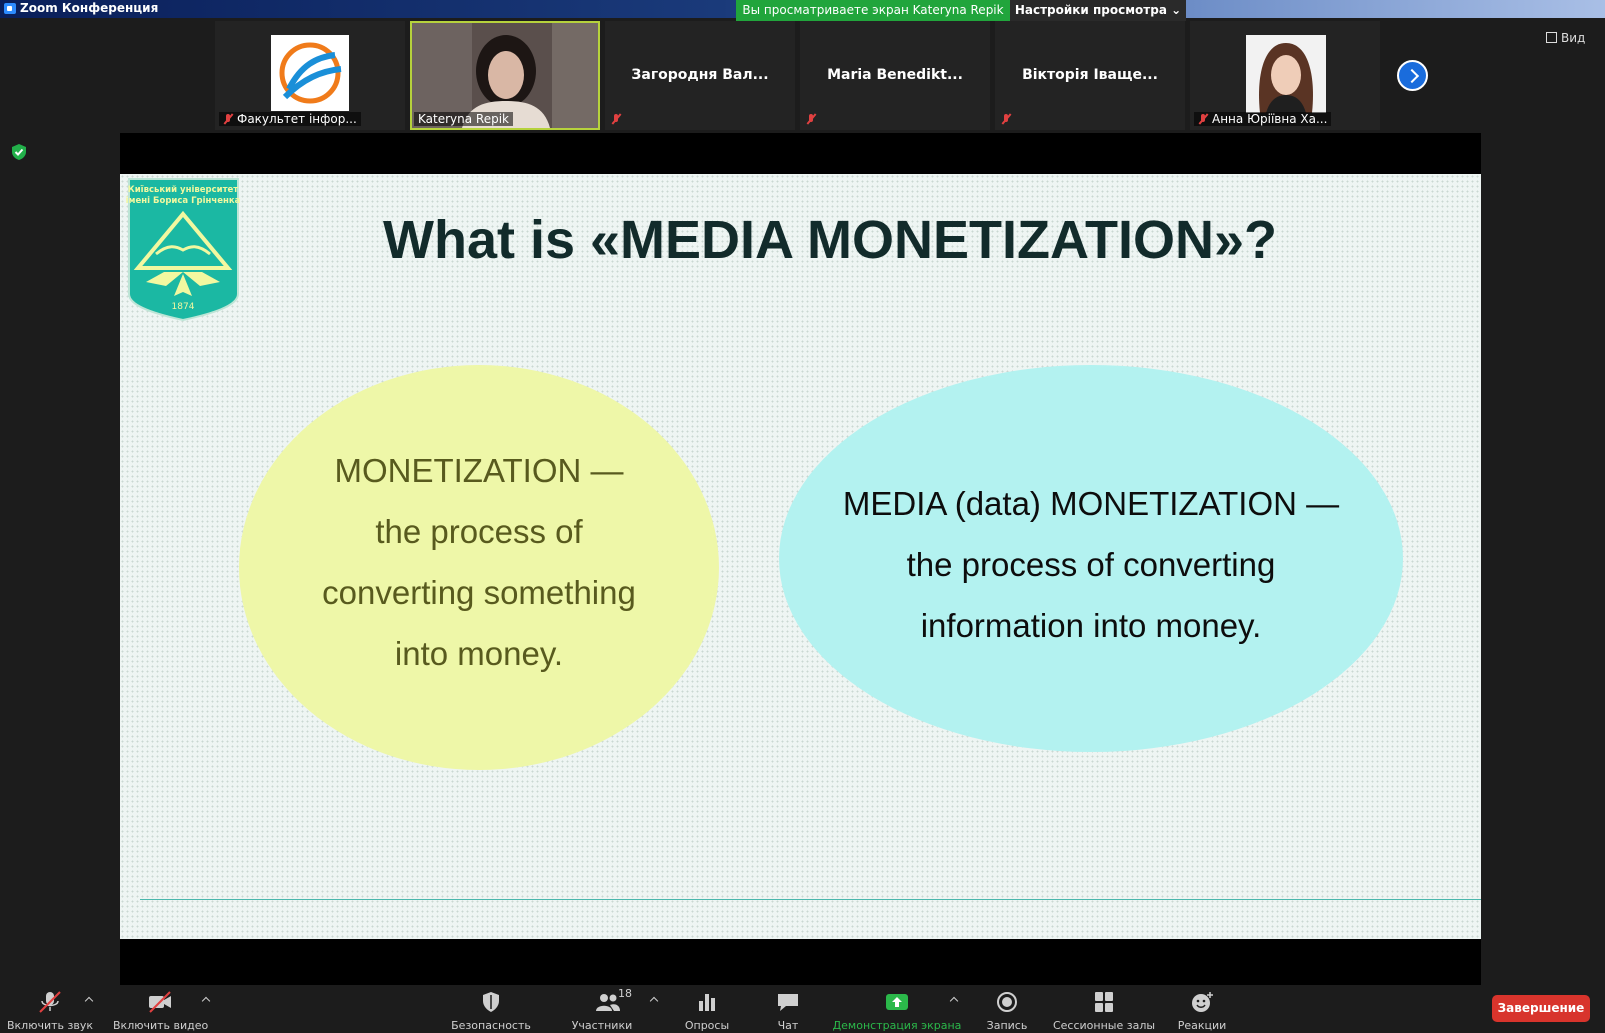  I want to click on participant-name: Kateryna Repik, so click(463, 119).